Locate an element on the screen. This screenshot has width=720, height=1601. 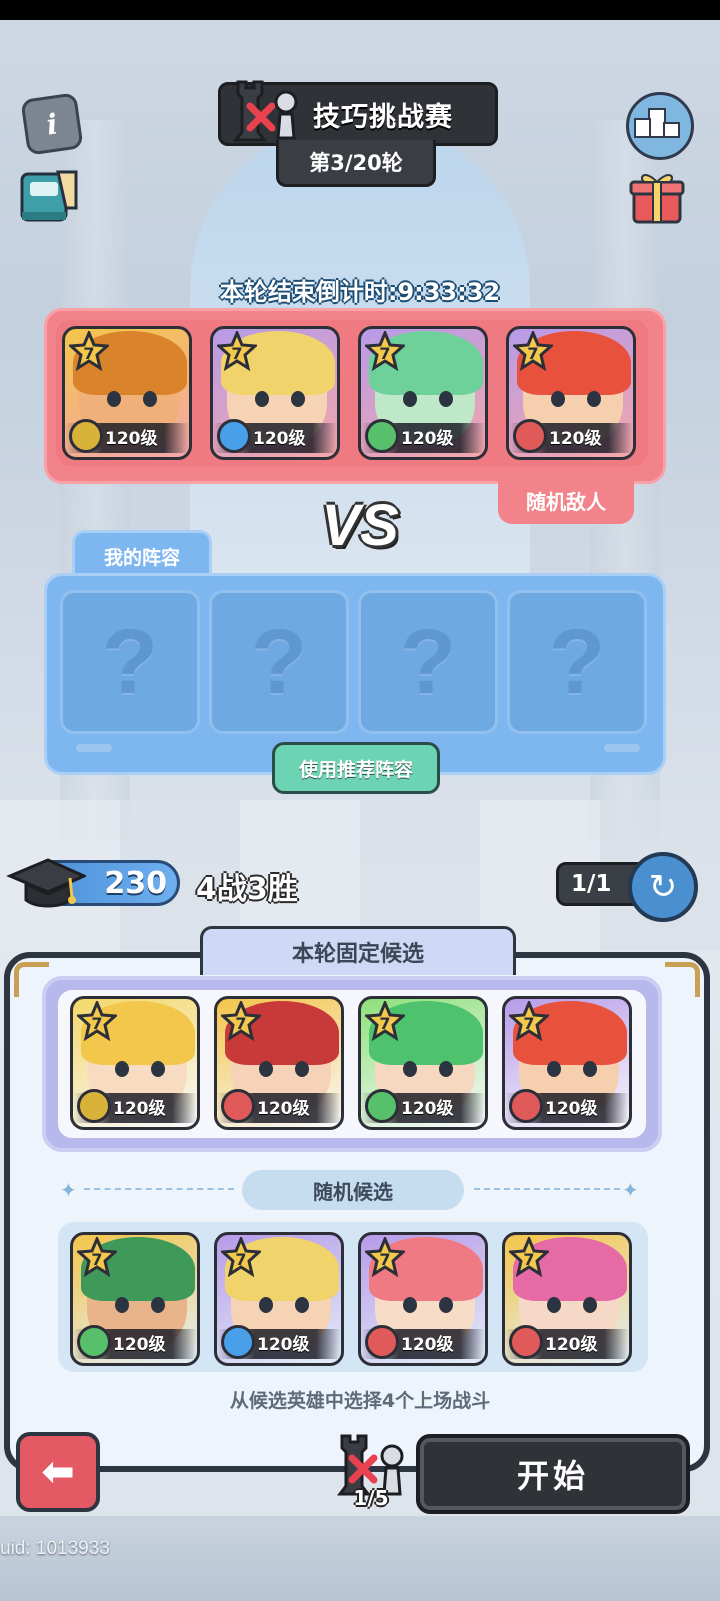
book-icon is located at coordinates (49, 196).